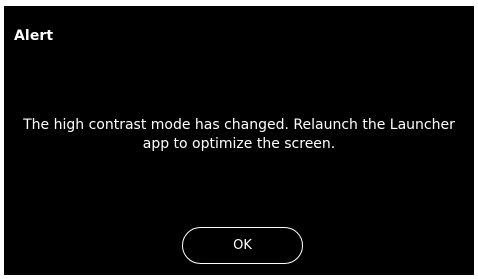 The height and width of the screenshot is (279, 478). I want to click on dialog-title: Alert, so click(34, 36).